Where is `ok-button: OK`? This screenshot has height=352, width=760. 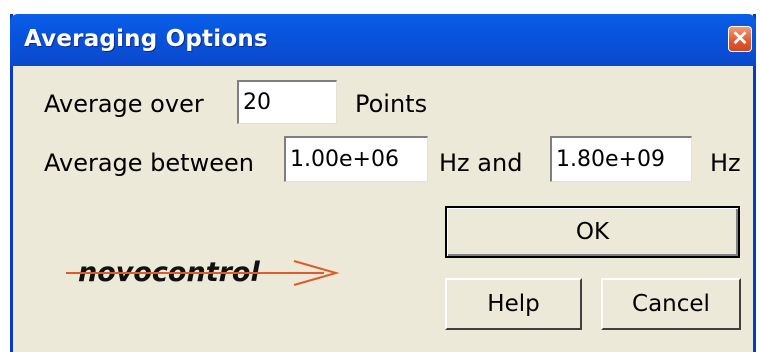
ok-button: OK is located at coordinates (592, 232).